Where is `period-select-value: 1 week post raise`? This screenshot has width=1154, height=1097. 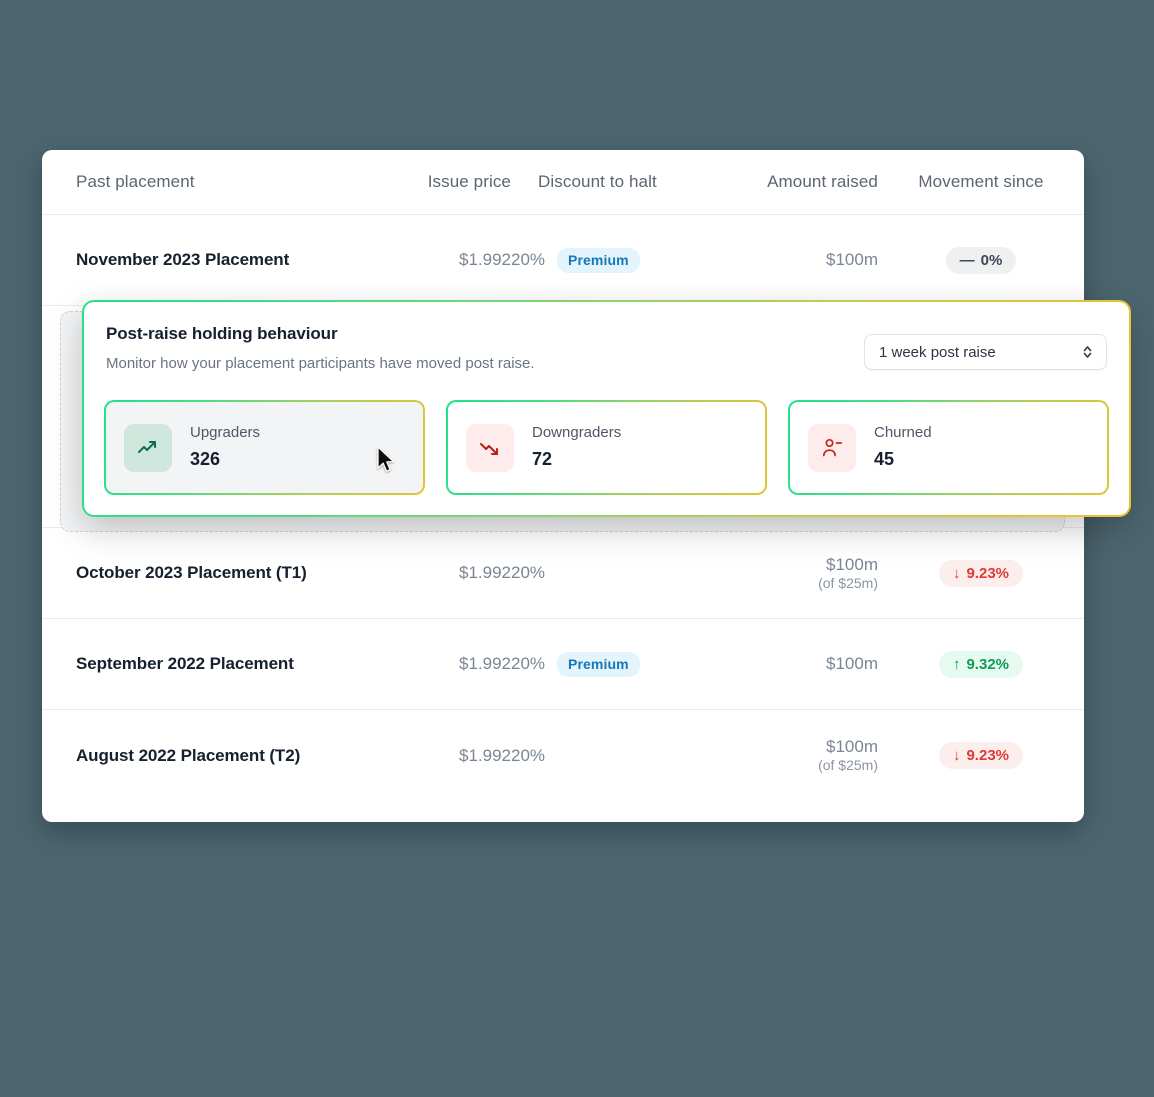
period-select-value: 1 week post raise is located at coordinates (937, 352).